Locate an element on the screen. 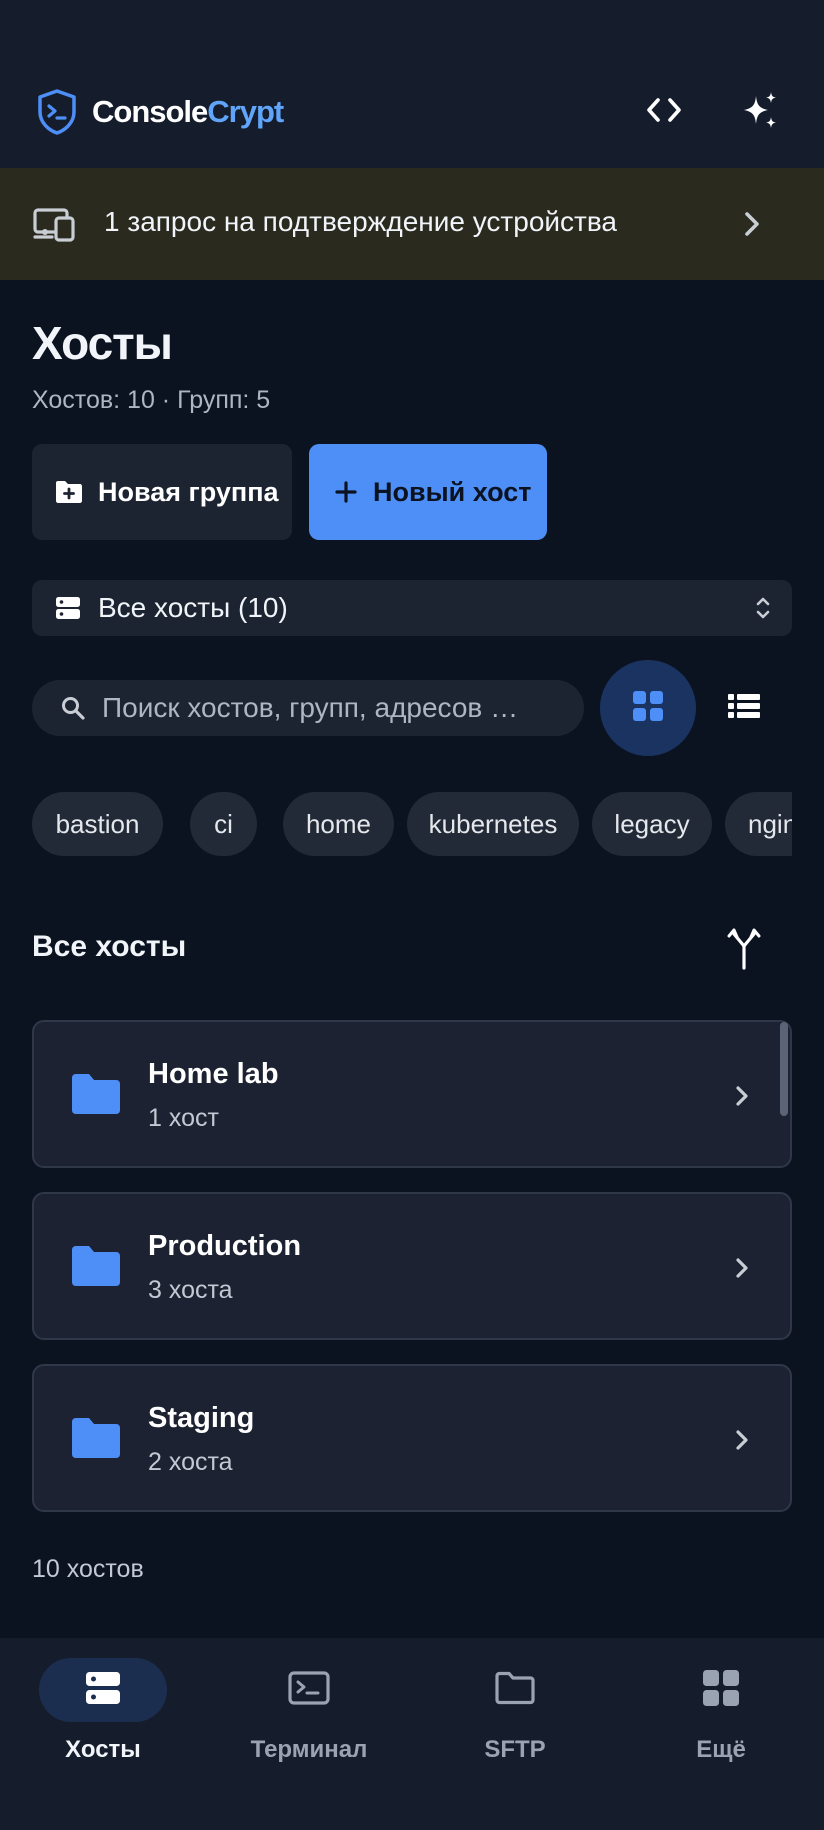 This screenshot has width=824, height=1830. page-subtitle: Хостов: 10 · Групп: 5 is located at coordinates (151, 400).